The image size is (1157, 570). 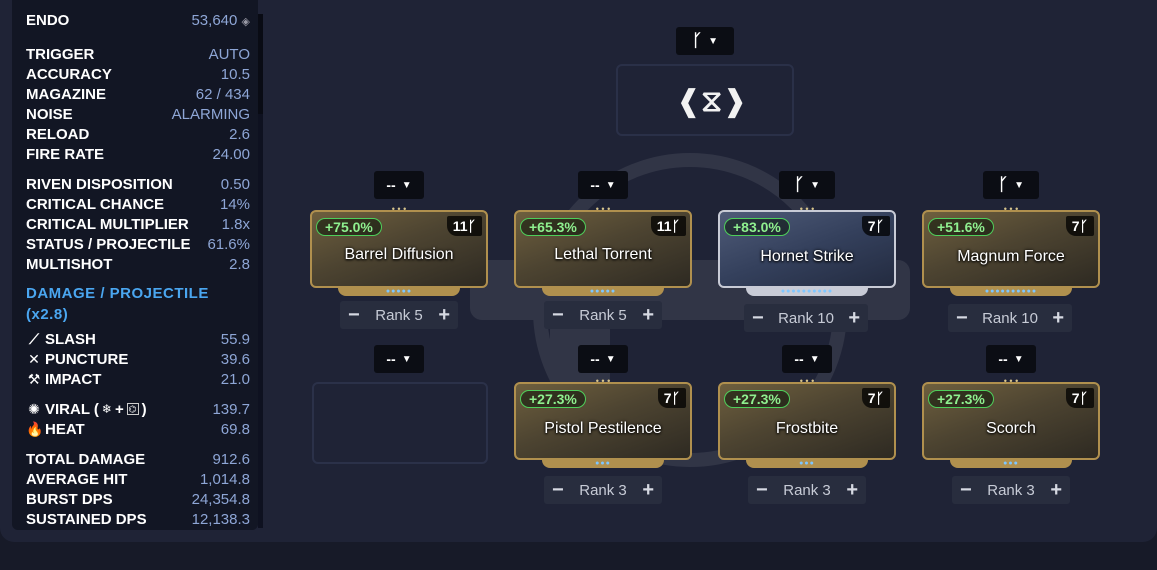 I want to click on stat-value: 139.7, so click(x=231, y=409).